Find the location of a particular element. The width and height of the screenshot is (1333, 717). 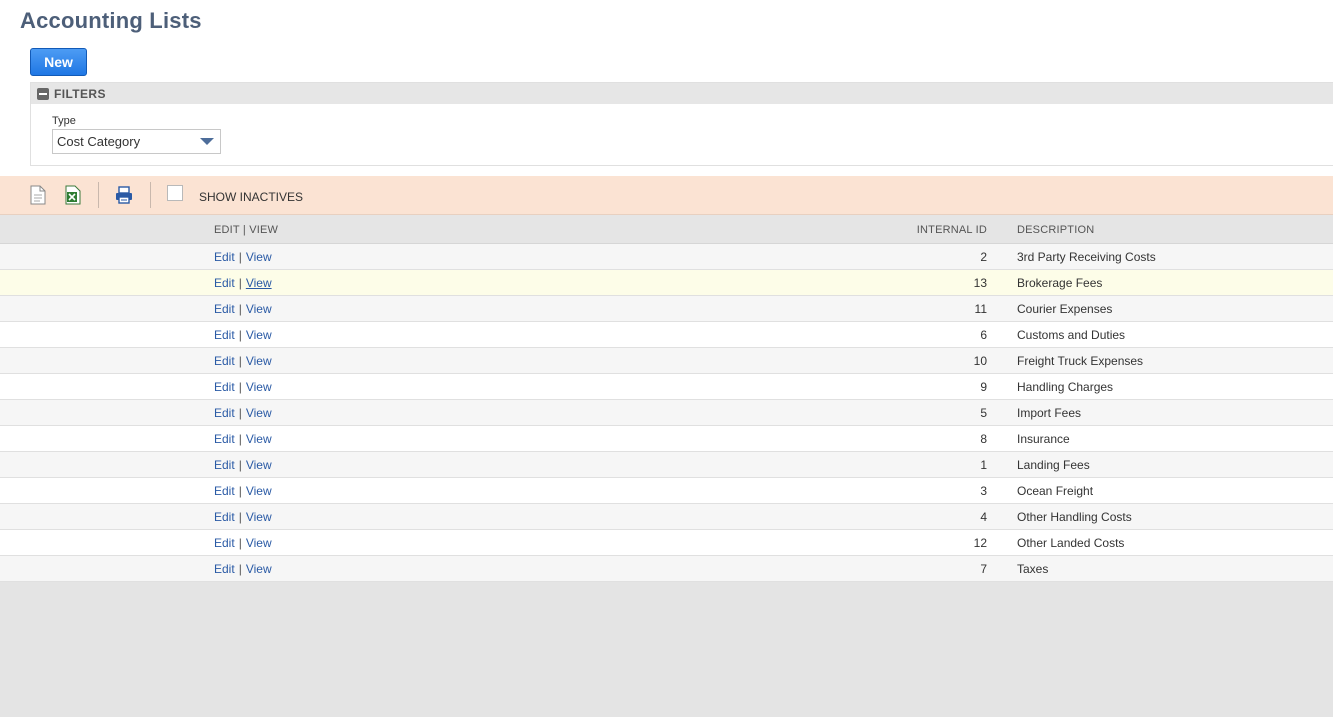

filters-panel: FILTERS Type Cost Category is located at coordinates (681, 124).